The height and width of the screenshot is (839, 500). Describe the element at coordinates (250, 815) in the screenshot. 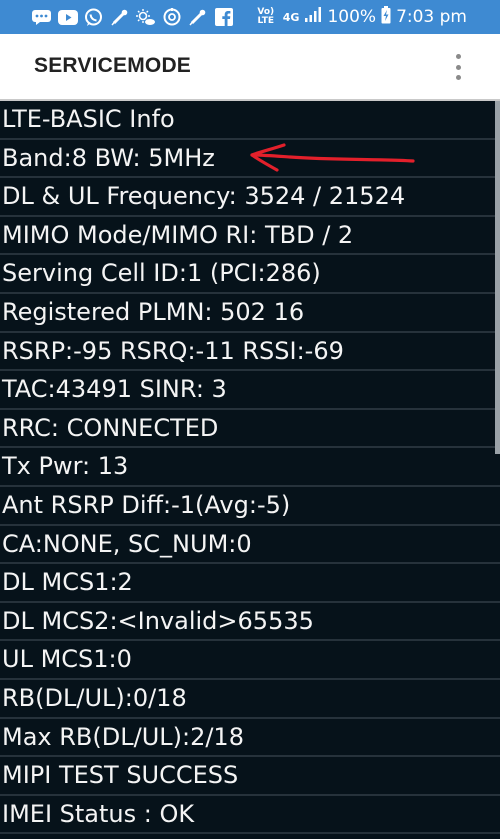

I see `list-item: IMEI Status : OK` at that location.